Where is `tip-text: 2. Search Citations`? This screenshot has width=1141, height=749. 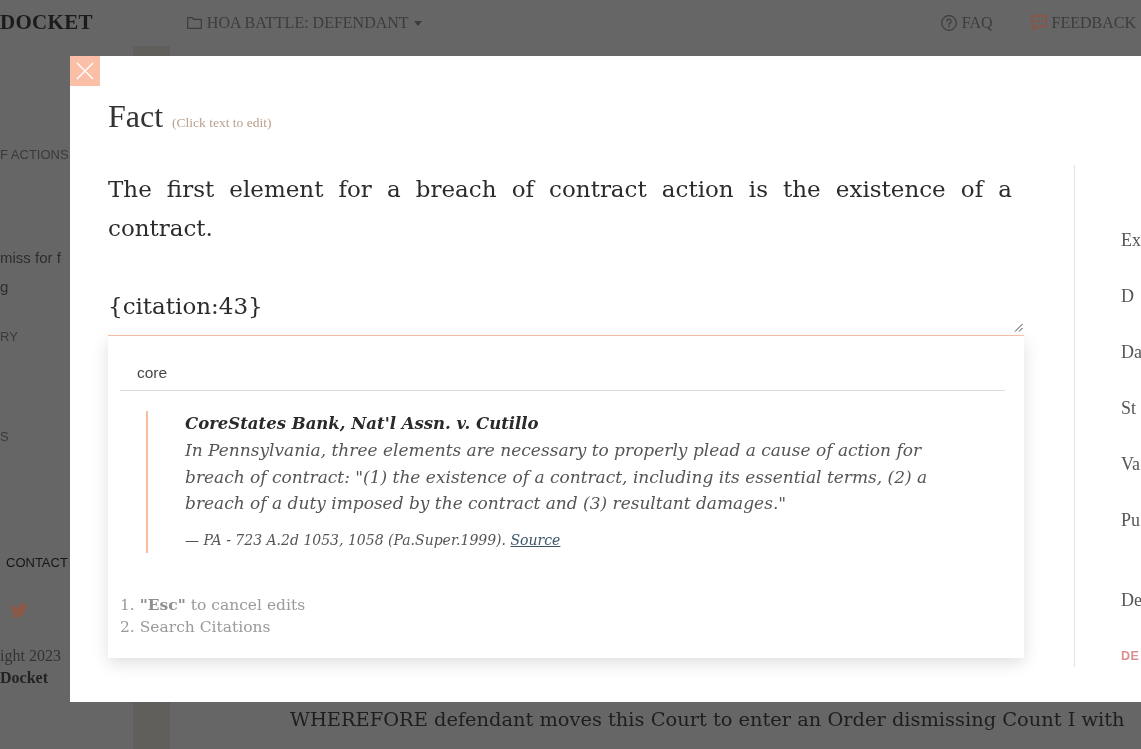 tip-text: 2. Search Citations is located at coordinates (196, 627).